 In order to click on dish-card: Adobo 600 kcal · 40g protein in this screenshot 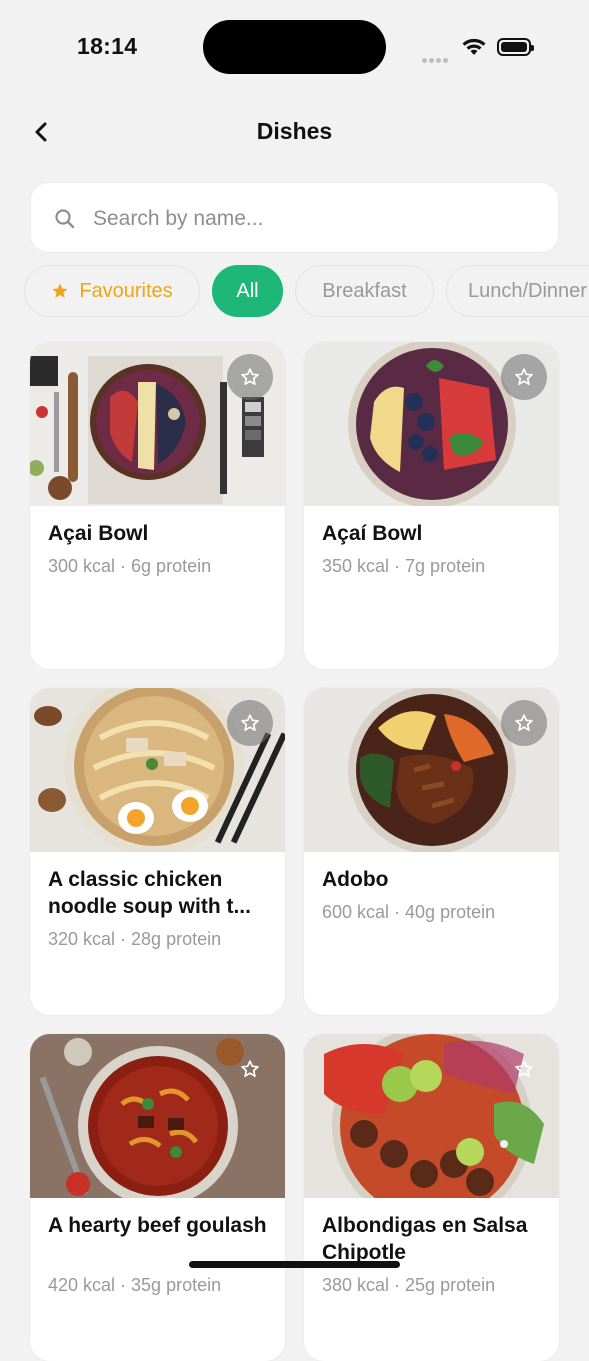, I will do `click(431, 851)`.